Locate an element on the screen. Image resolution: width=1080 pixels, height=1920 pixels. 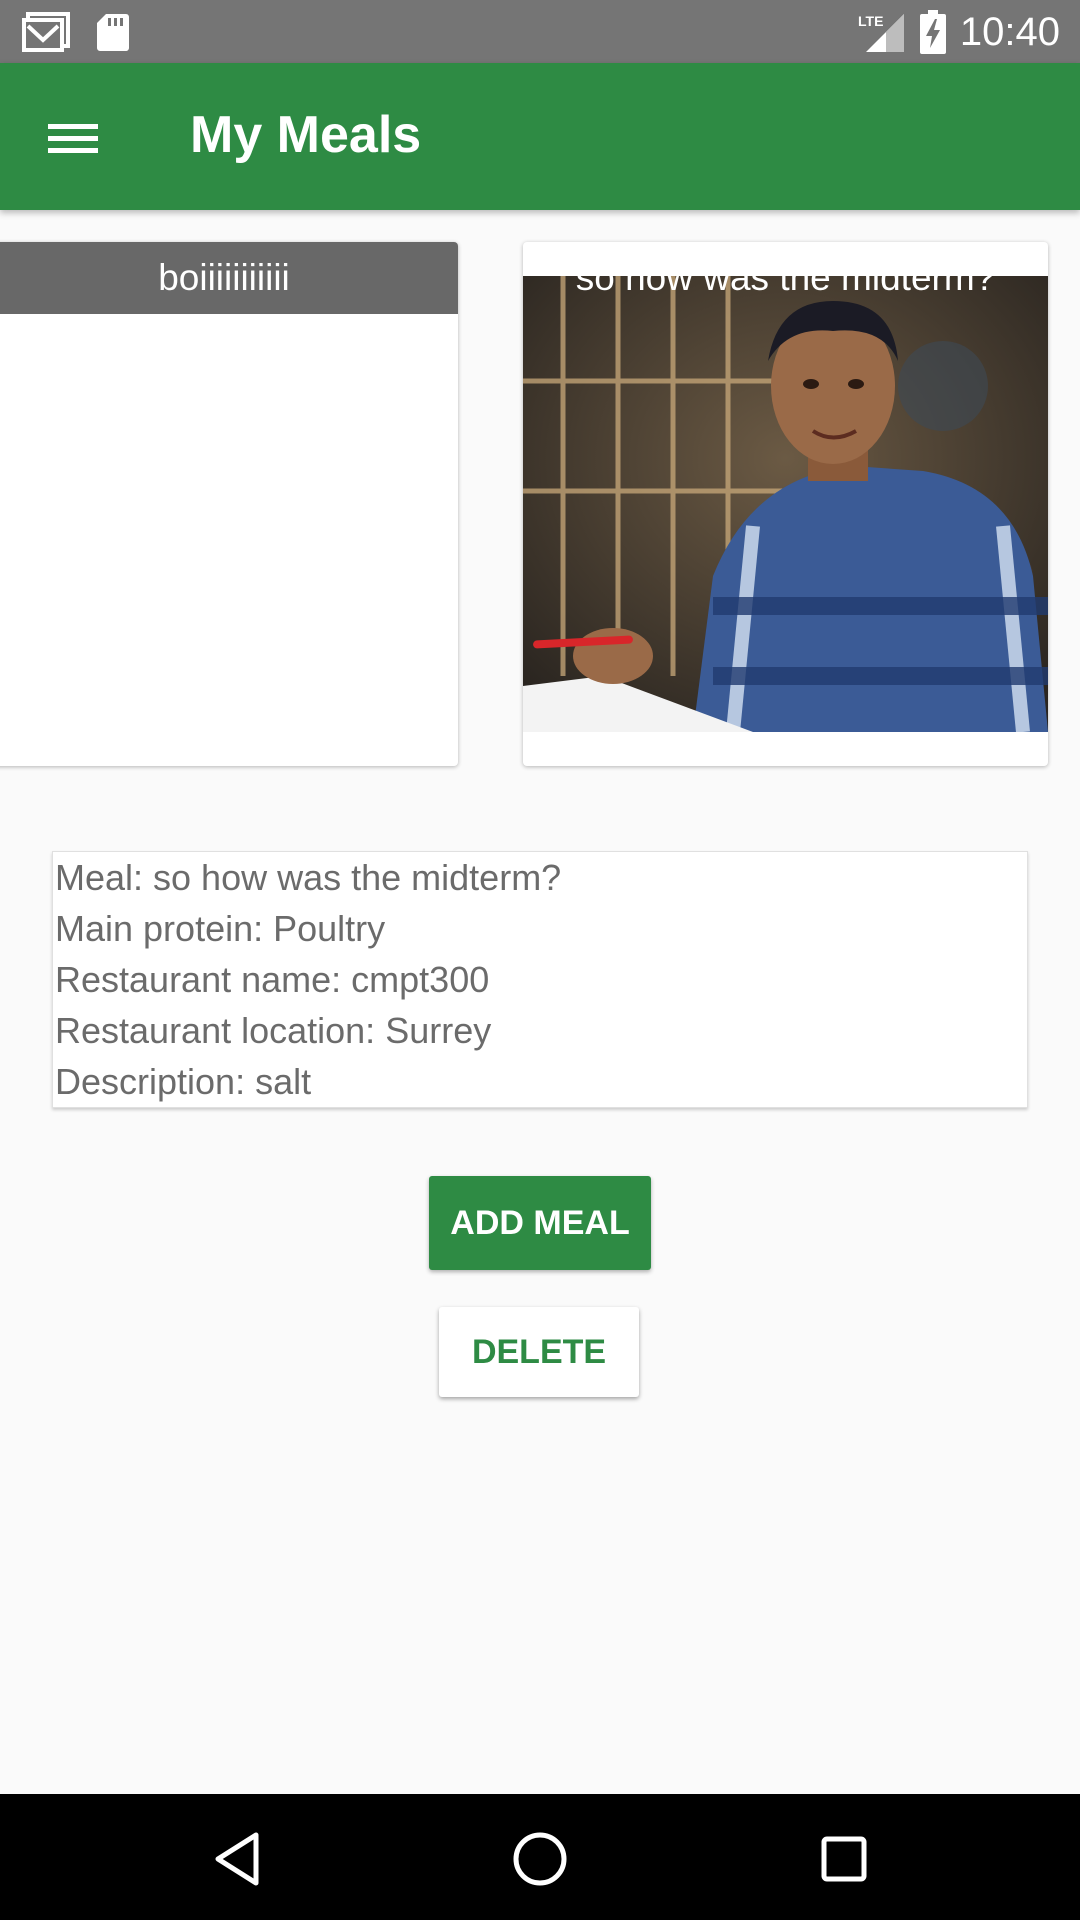
status-bar: LTE 10:40 is located at coordinates (540, 31).